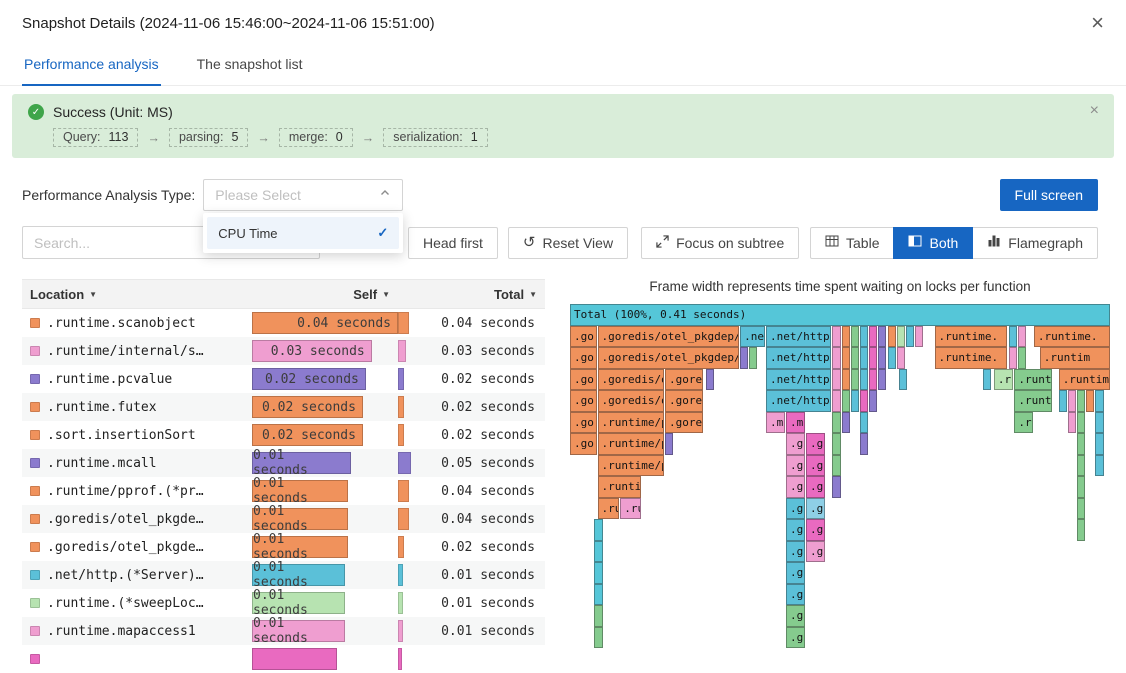 This screenshot has height=673, width=1126. Describe the element at coordinates (684, 401) in the screenshot. I see `flame-block: .goredi` at that location.